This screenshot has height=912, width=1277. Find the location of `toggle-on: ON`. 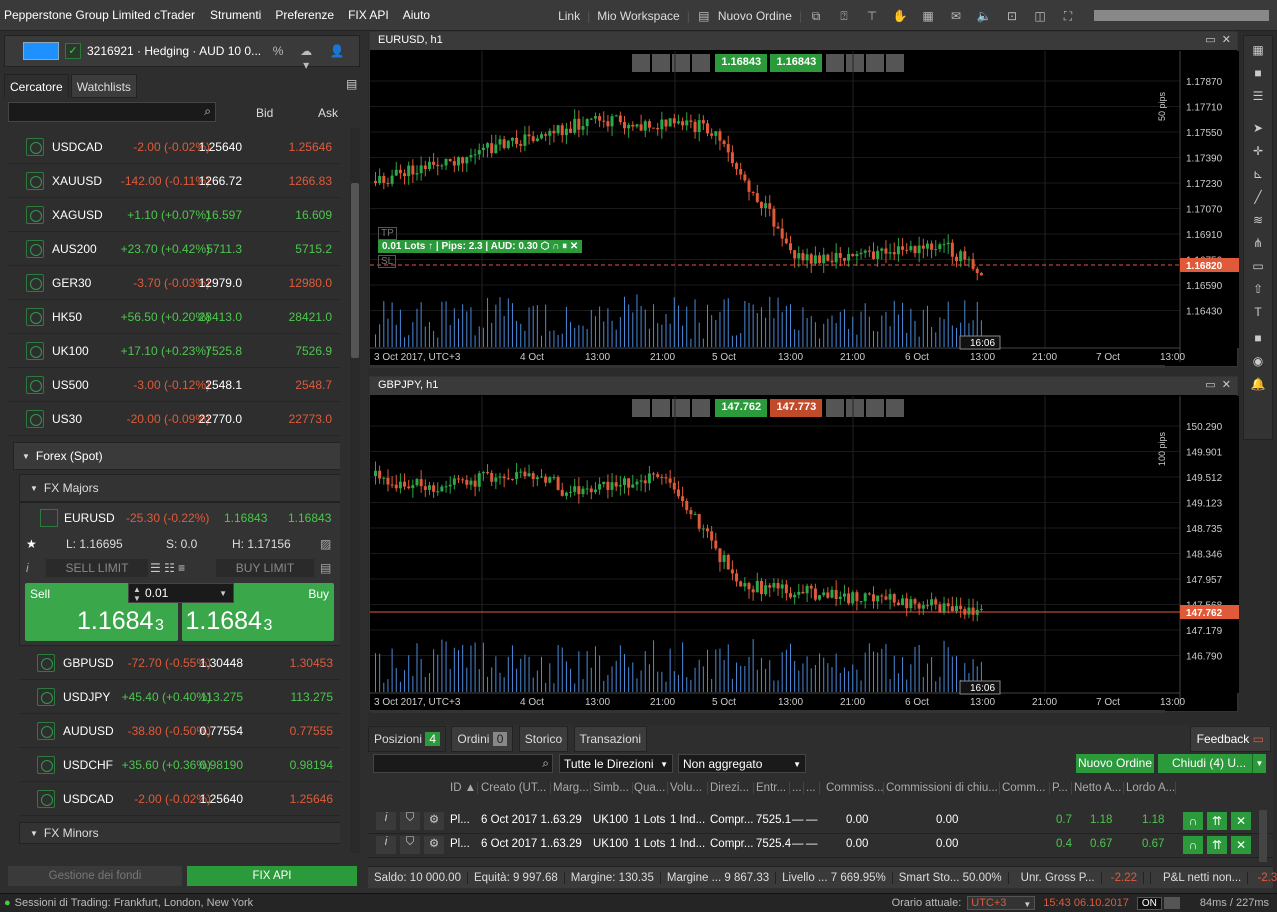

toggle-on: ON is located at coordinates (1149, 903).